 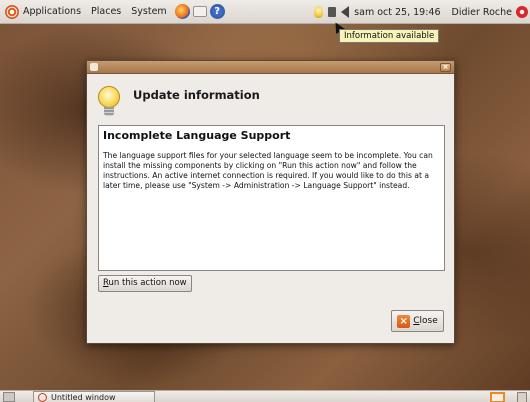 What do you see at coordinates (265, 396) in the screenshot?
I see `bottom-panel: Untitled window` at bounding box center [265, 396].